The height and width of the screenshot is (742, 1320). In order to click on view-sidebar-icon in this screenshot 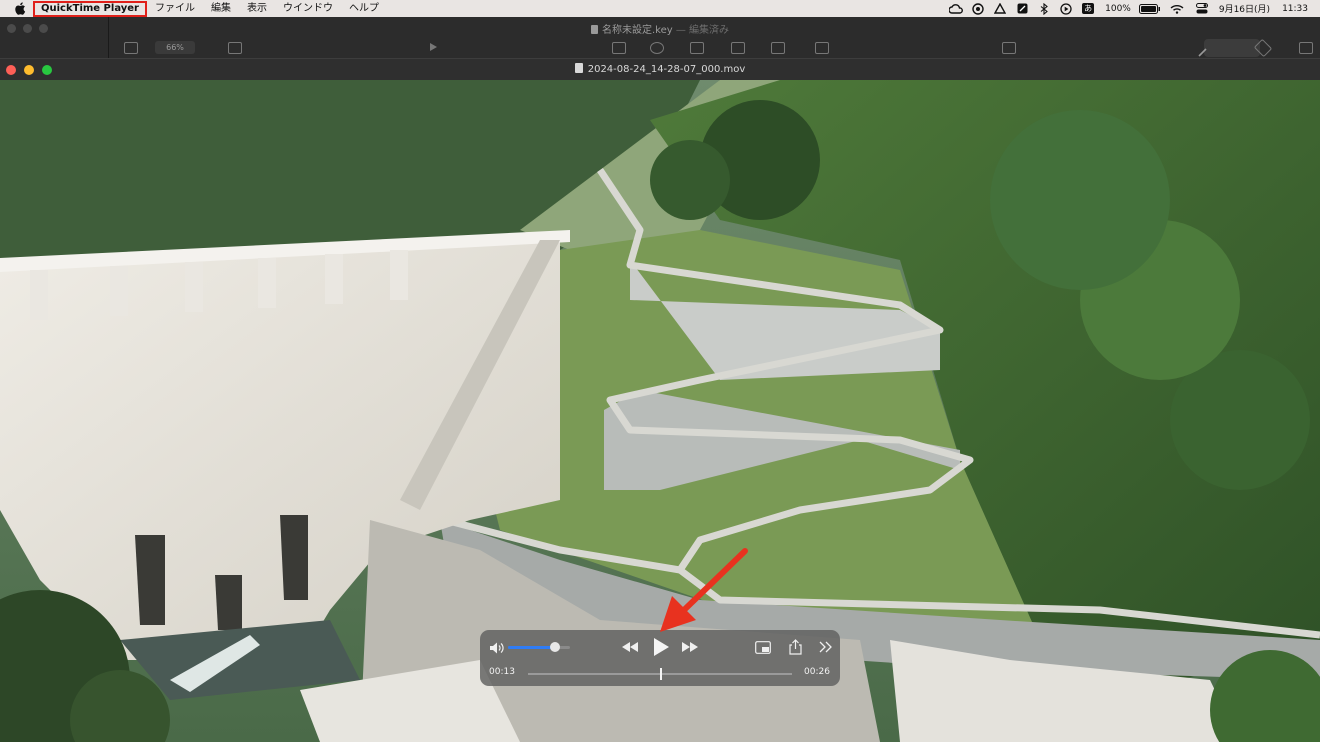, I will do `click(131, 48)`.